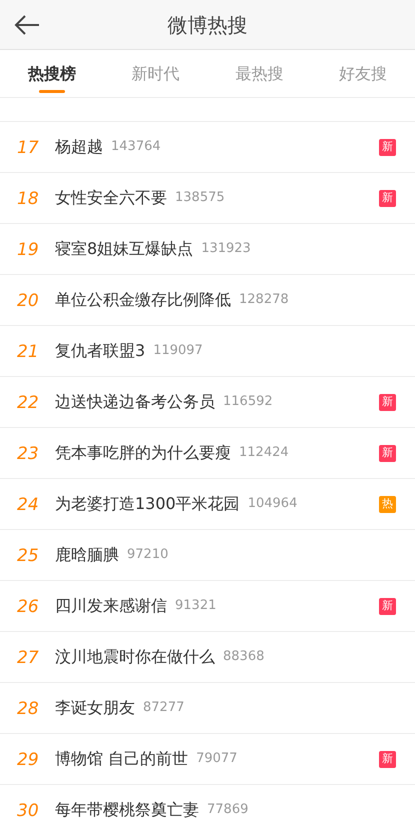 This screenshot has width=415, height=827. I want to click on page-title: 微博热搜, so click(208, 25).